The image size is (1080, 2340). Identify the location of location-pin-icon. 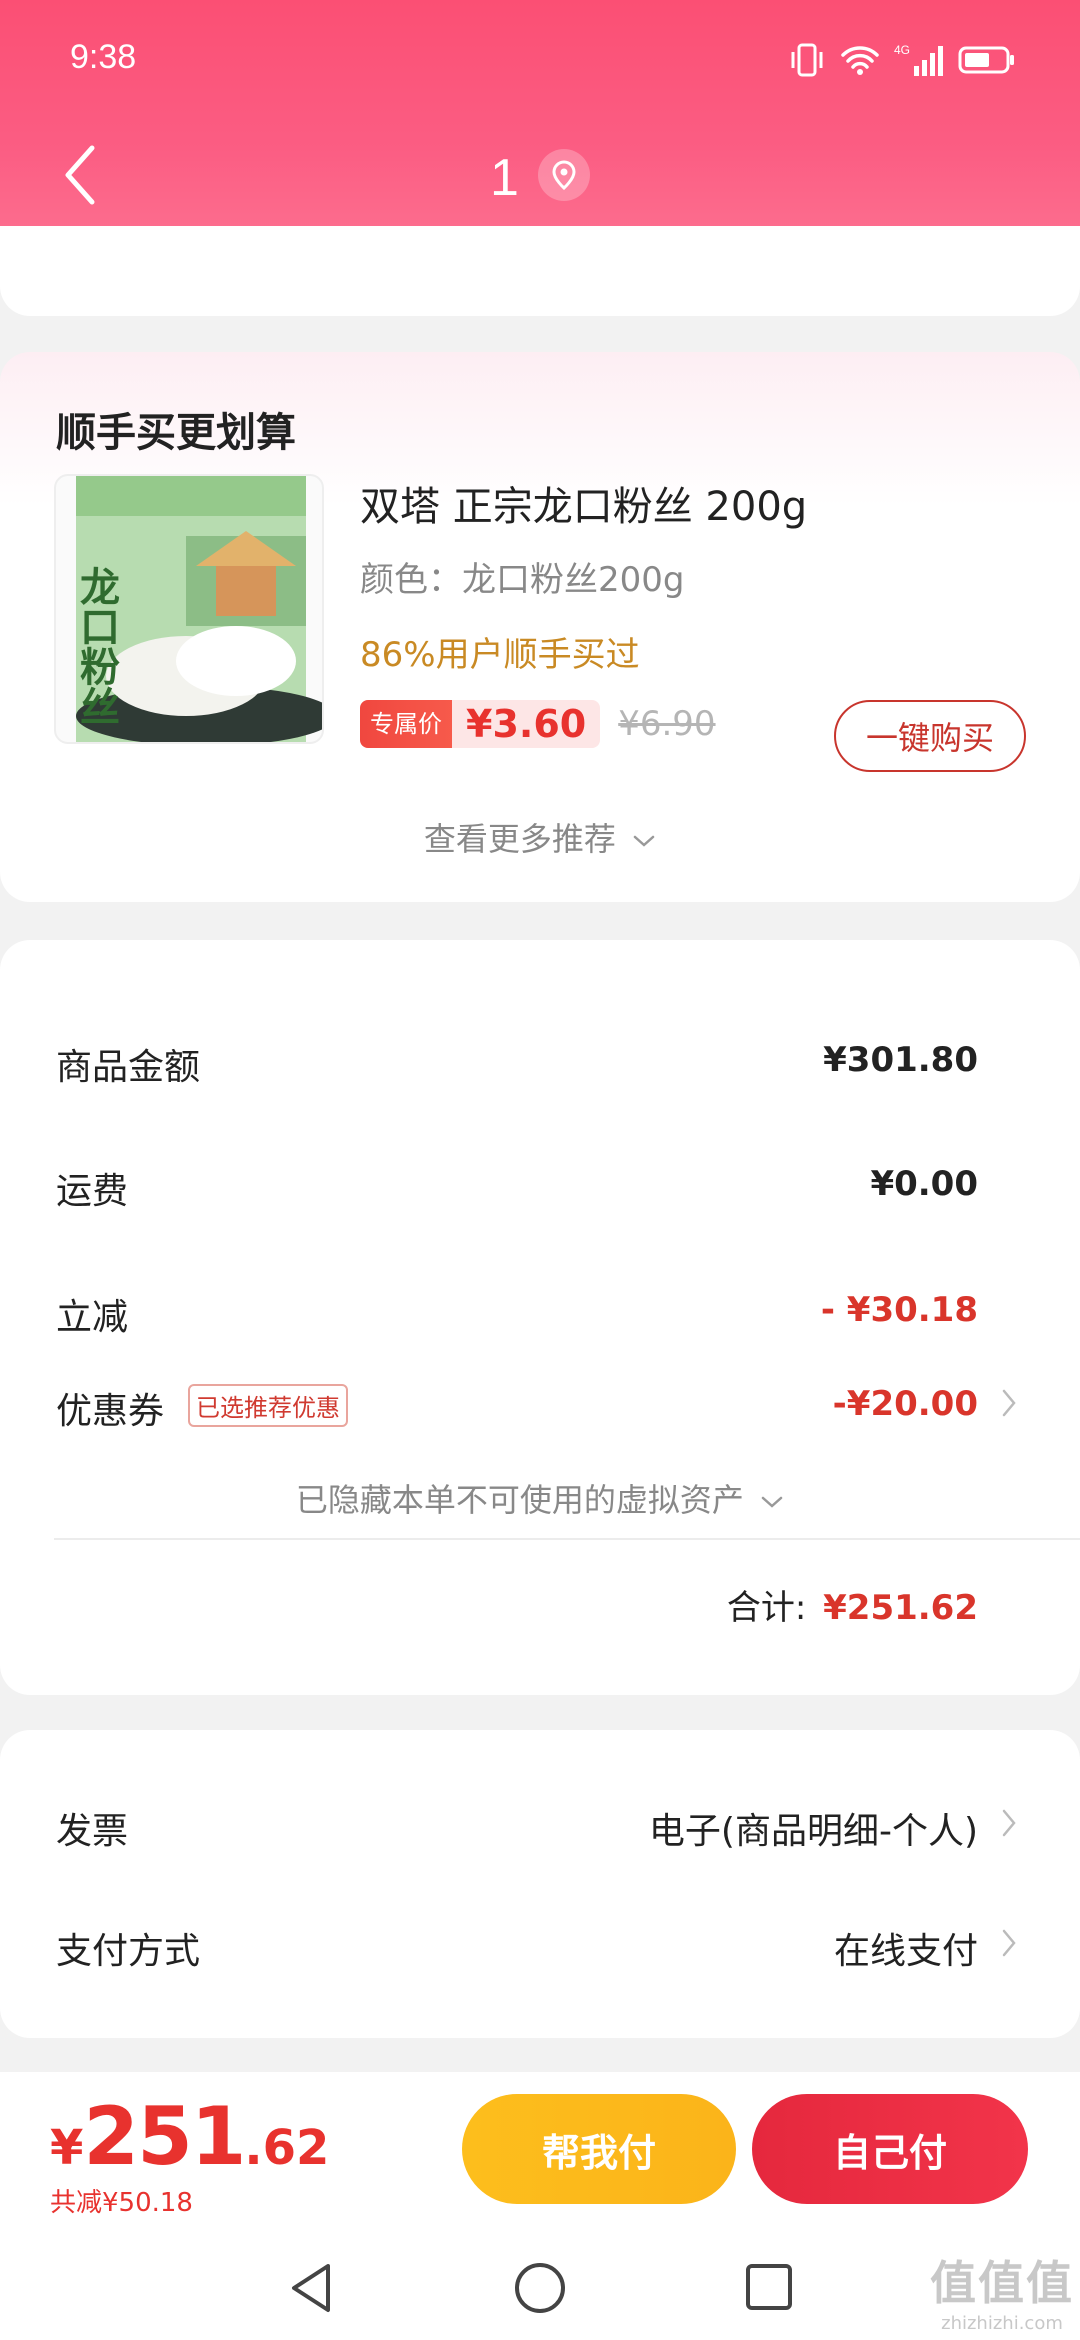
(564, 175).